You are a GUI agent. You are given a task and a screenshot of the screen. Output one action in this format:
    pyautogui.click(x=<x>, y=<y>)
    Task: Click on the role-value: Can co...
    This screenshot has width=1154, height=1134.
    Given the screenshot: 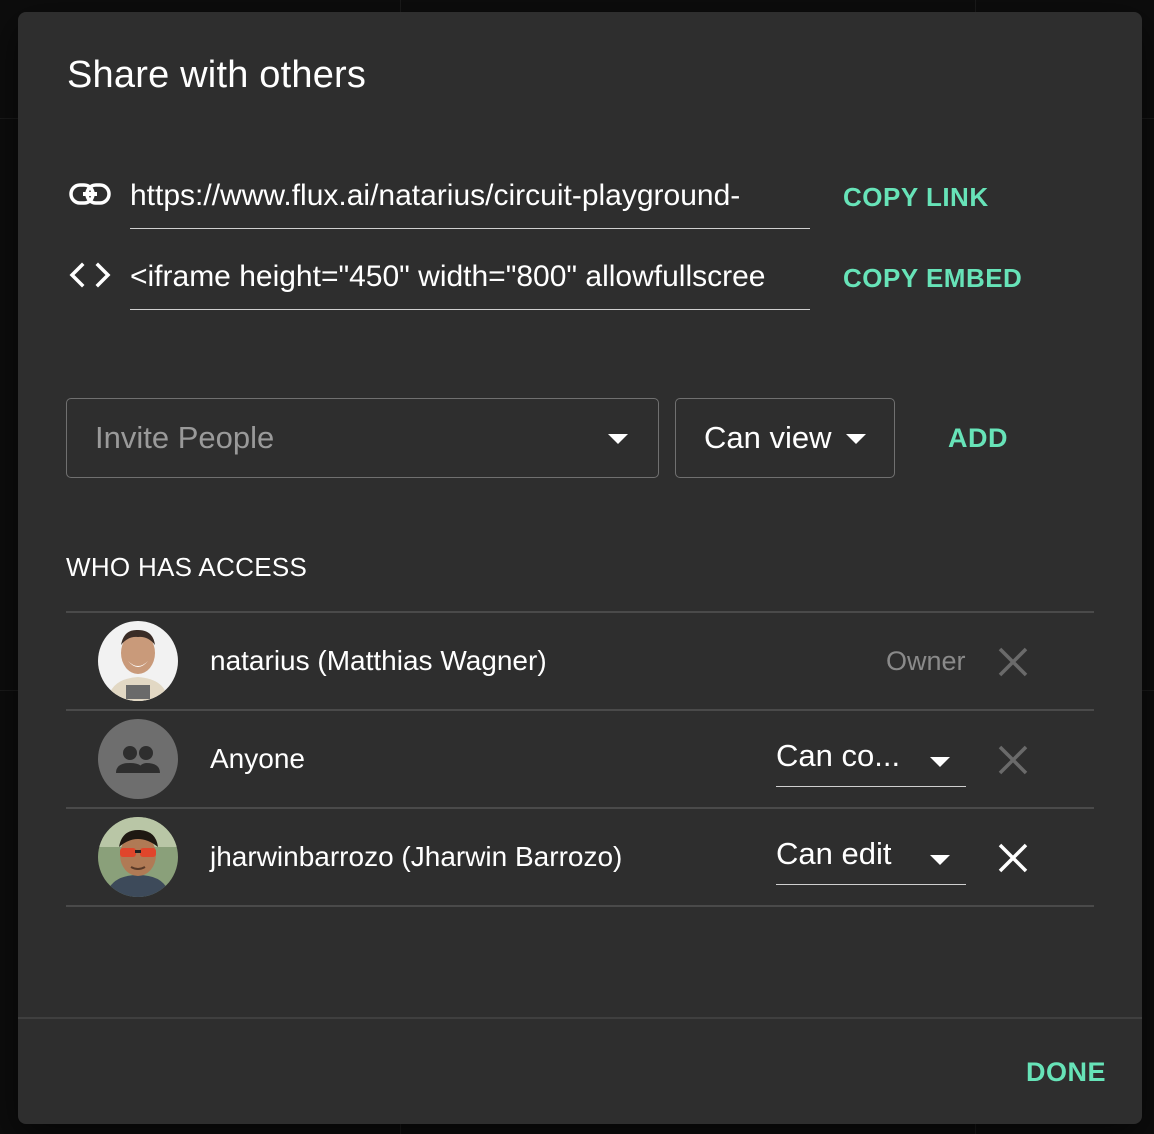 What is the action you would take?
    pyautogui.click(x=838, y=755)
    